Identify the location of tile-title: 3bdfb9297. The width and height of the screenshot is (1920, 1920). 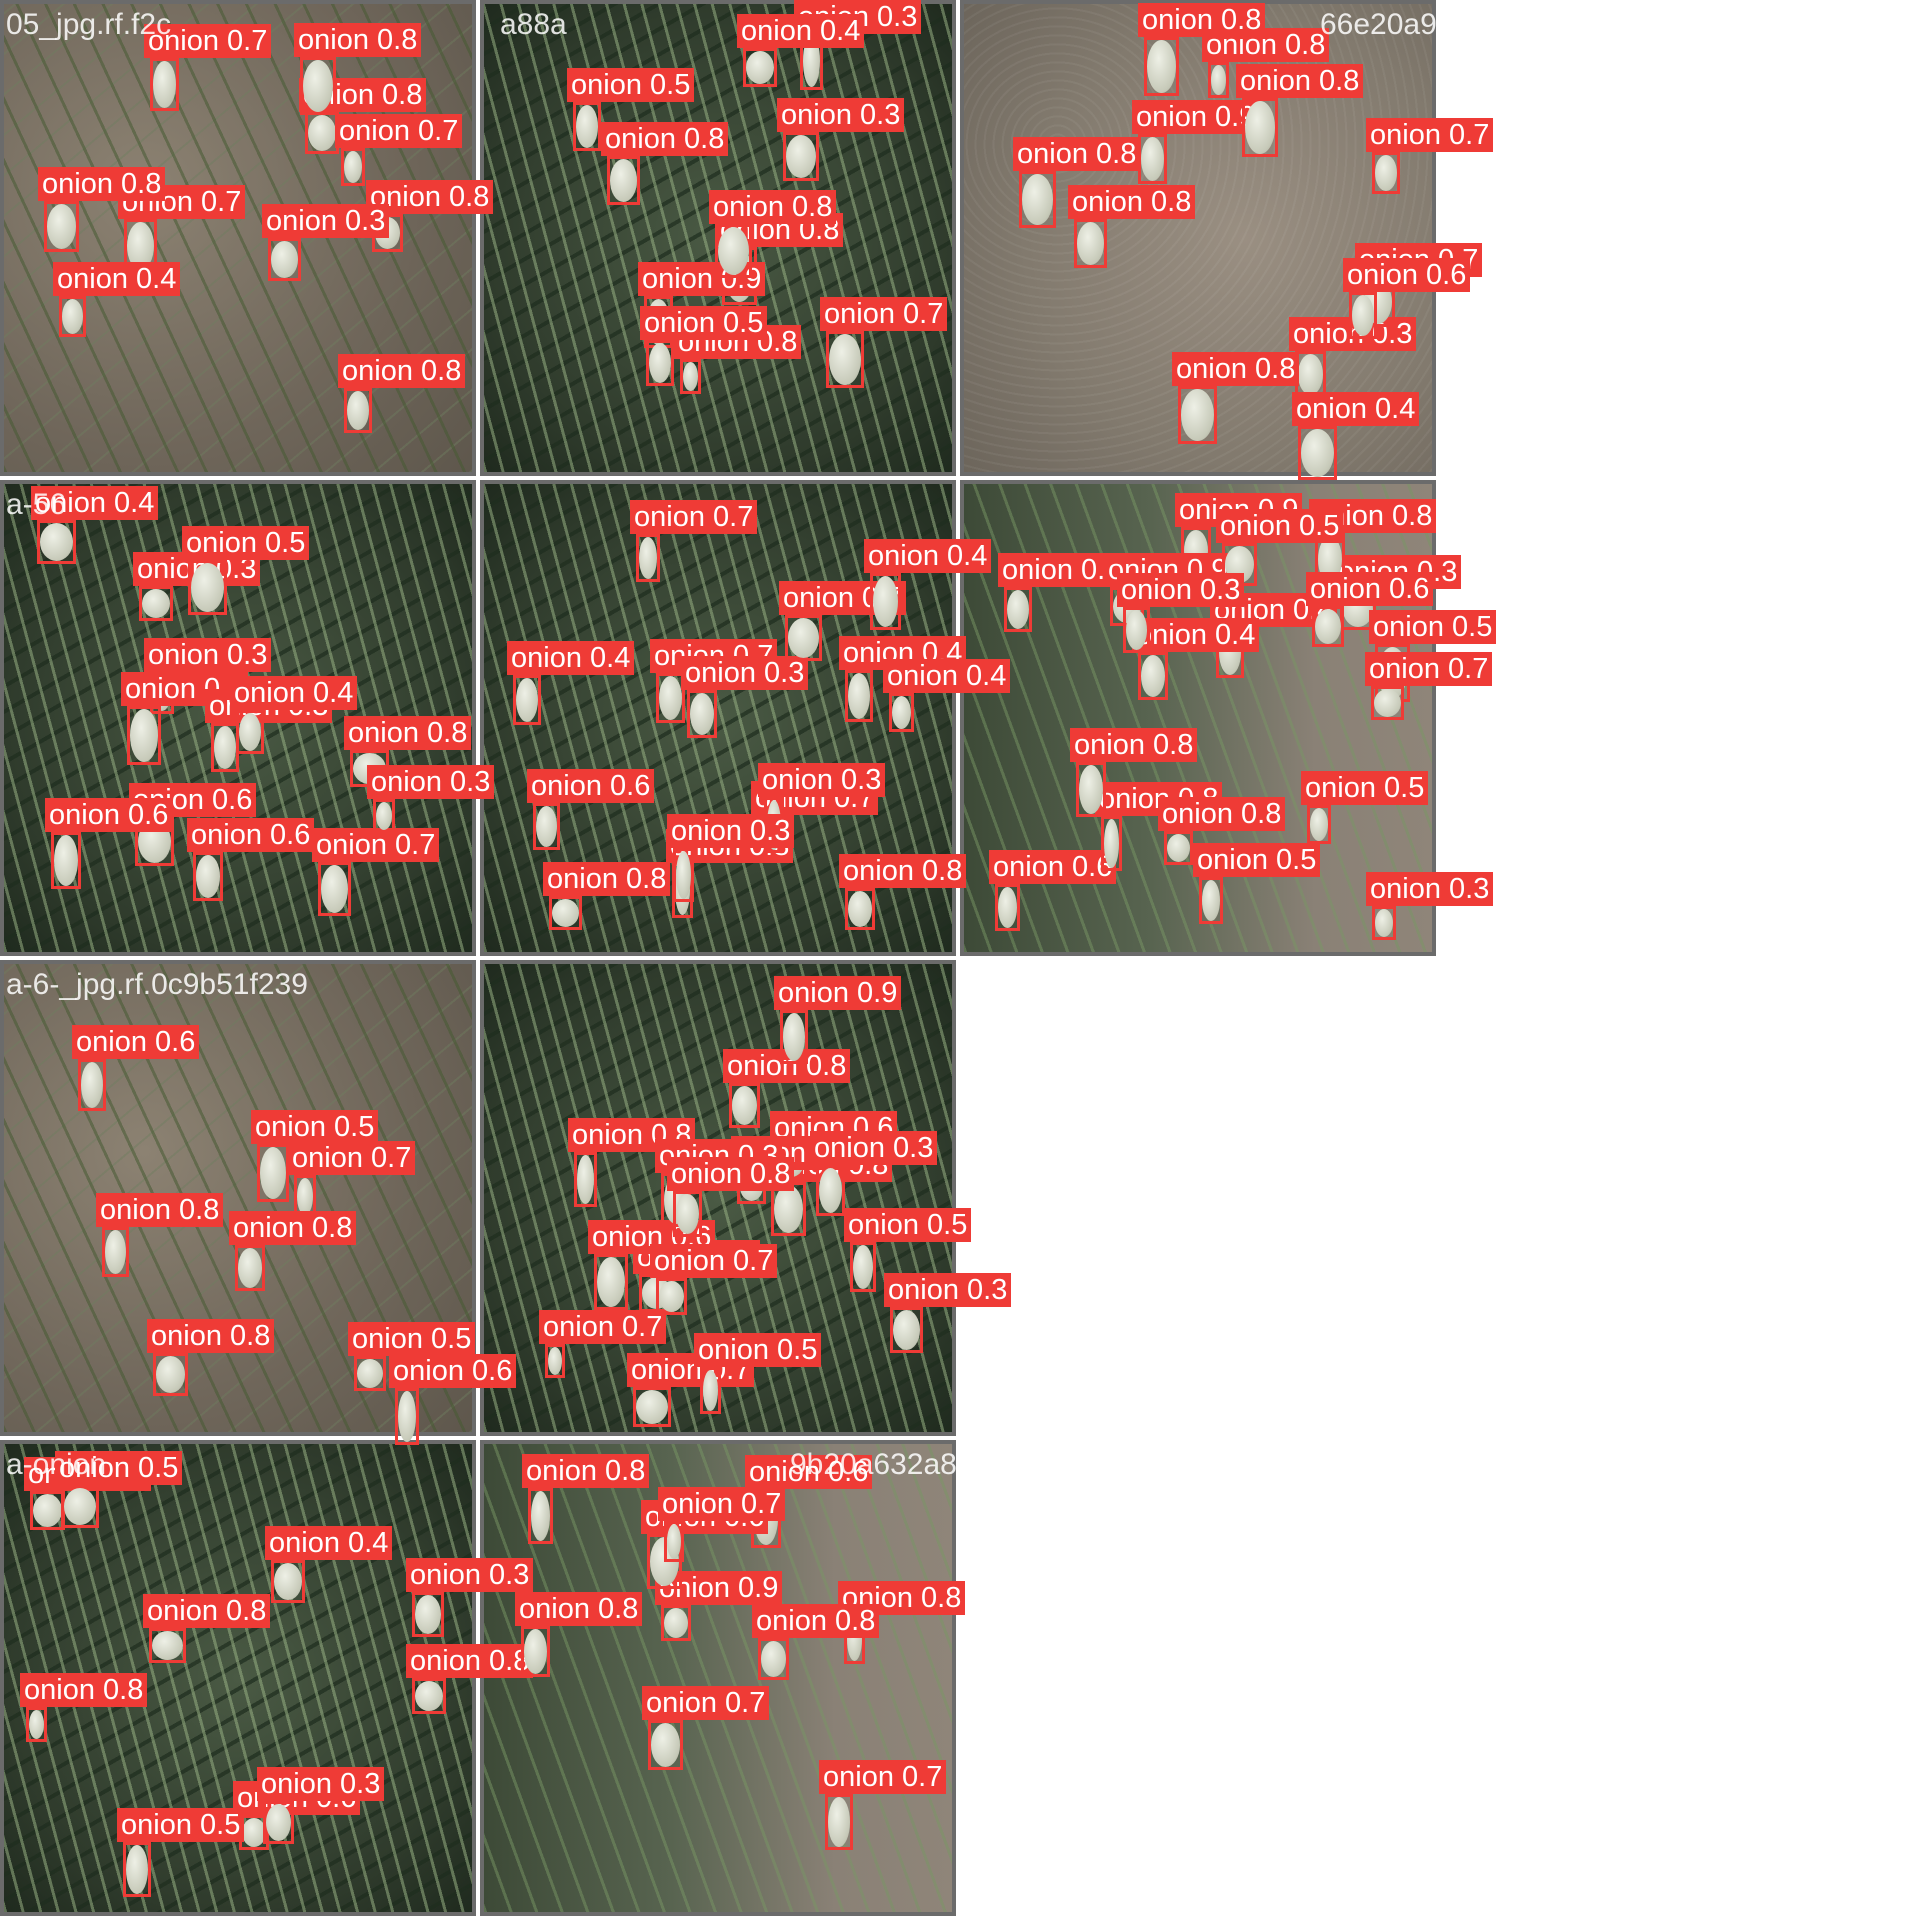
(1641, 504).